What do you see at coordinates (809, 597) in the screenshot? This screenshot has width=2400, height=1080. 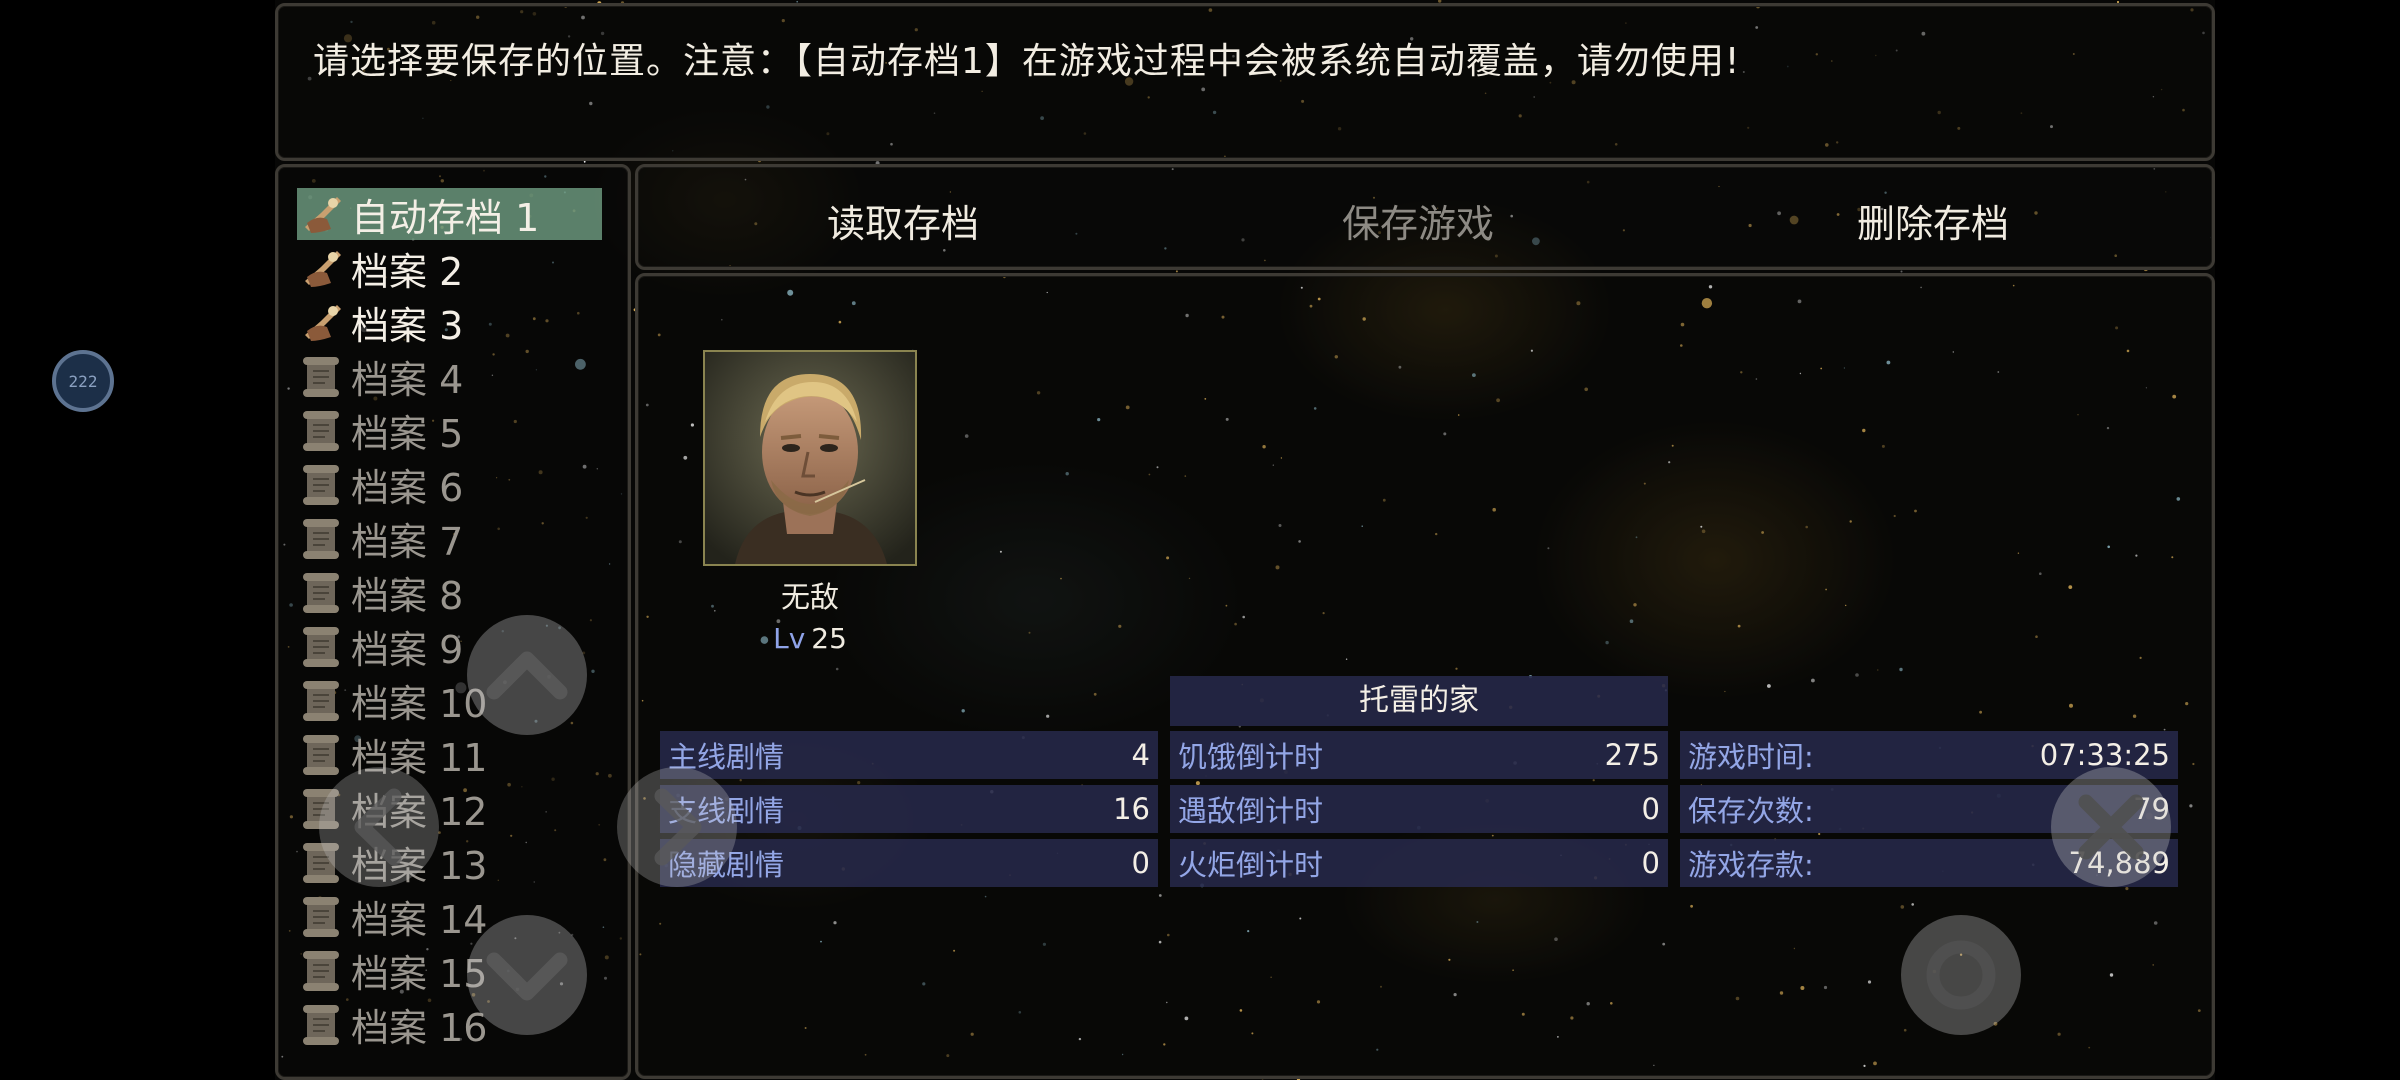 I see `character-name: 无敌` at bounding box center [809, 597].